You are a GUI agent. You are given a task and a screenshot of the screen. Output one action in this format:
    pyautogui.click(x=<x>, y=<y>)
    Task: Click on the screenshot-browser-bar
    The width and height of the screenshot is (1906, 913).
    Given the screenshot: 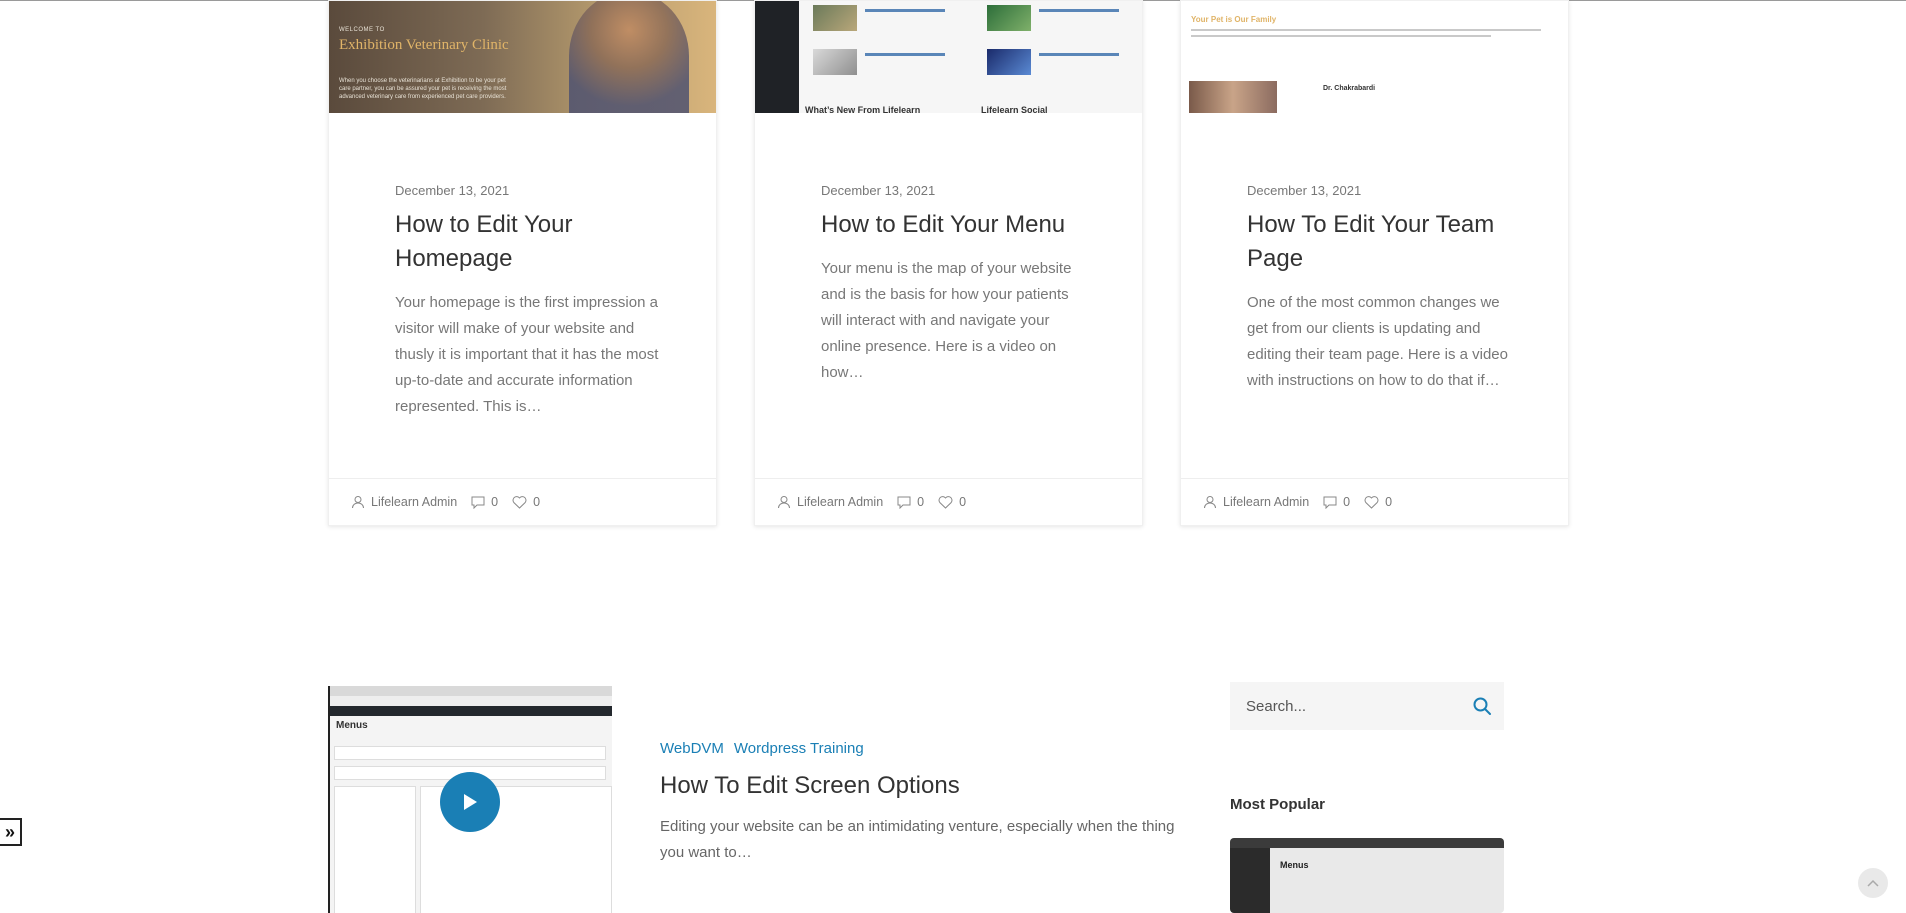 What is the action you would take?
    pyautogui.click(x=1367, y=843)
    